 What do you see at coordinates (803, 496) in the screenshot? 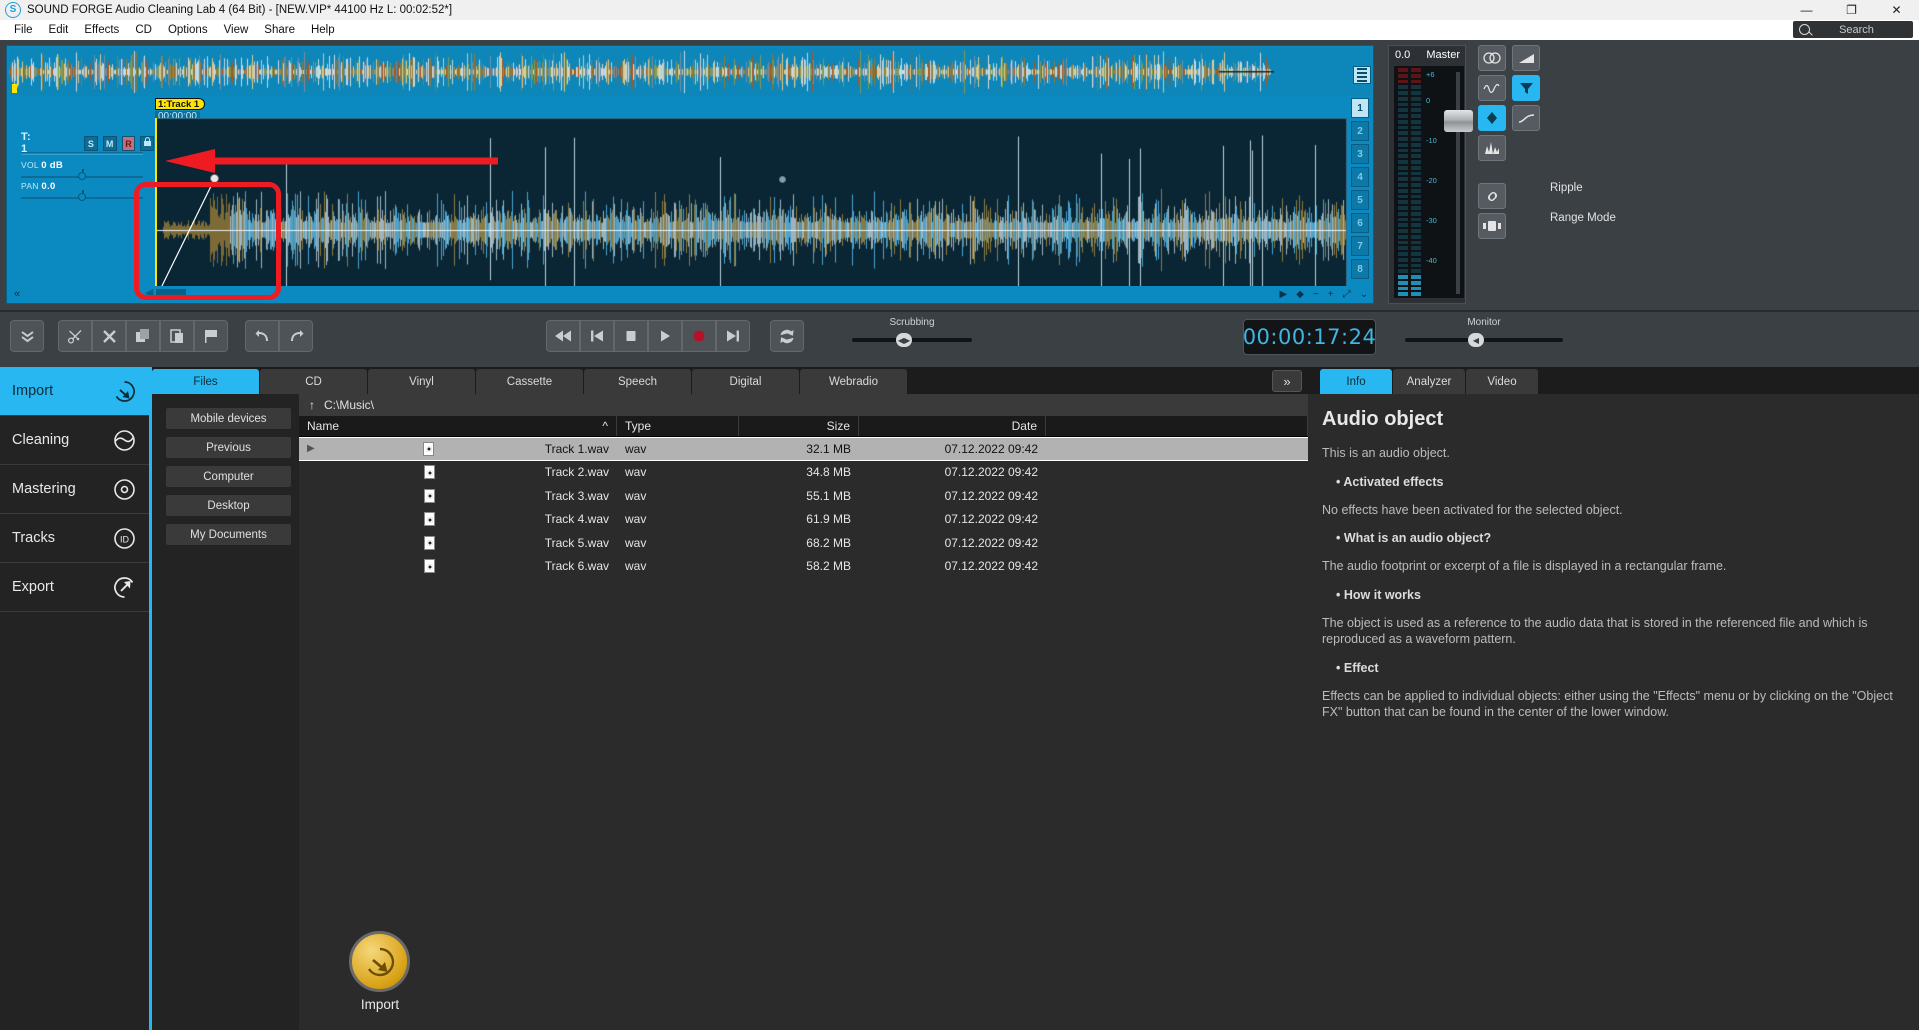
I see `table-row: Track 3.wav wav 55.1 MB 07.12.2022 09:42` at bounding box center [803, 496].